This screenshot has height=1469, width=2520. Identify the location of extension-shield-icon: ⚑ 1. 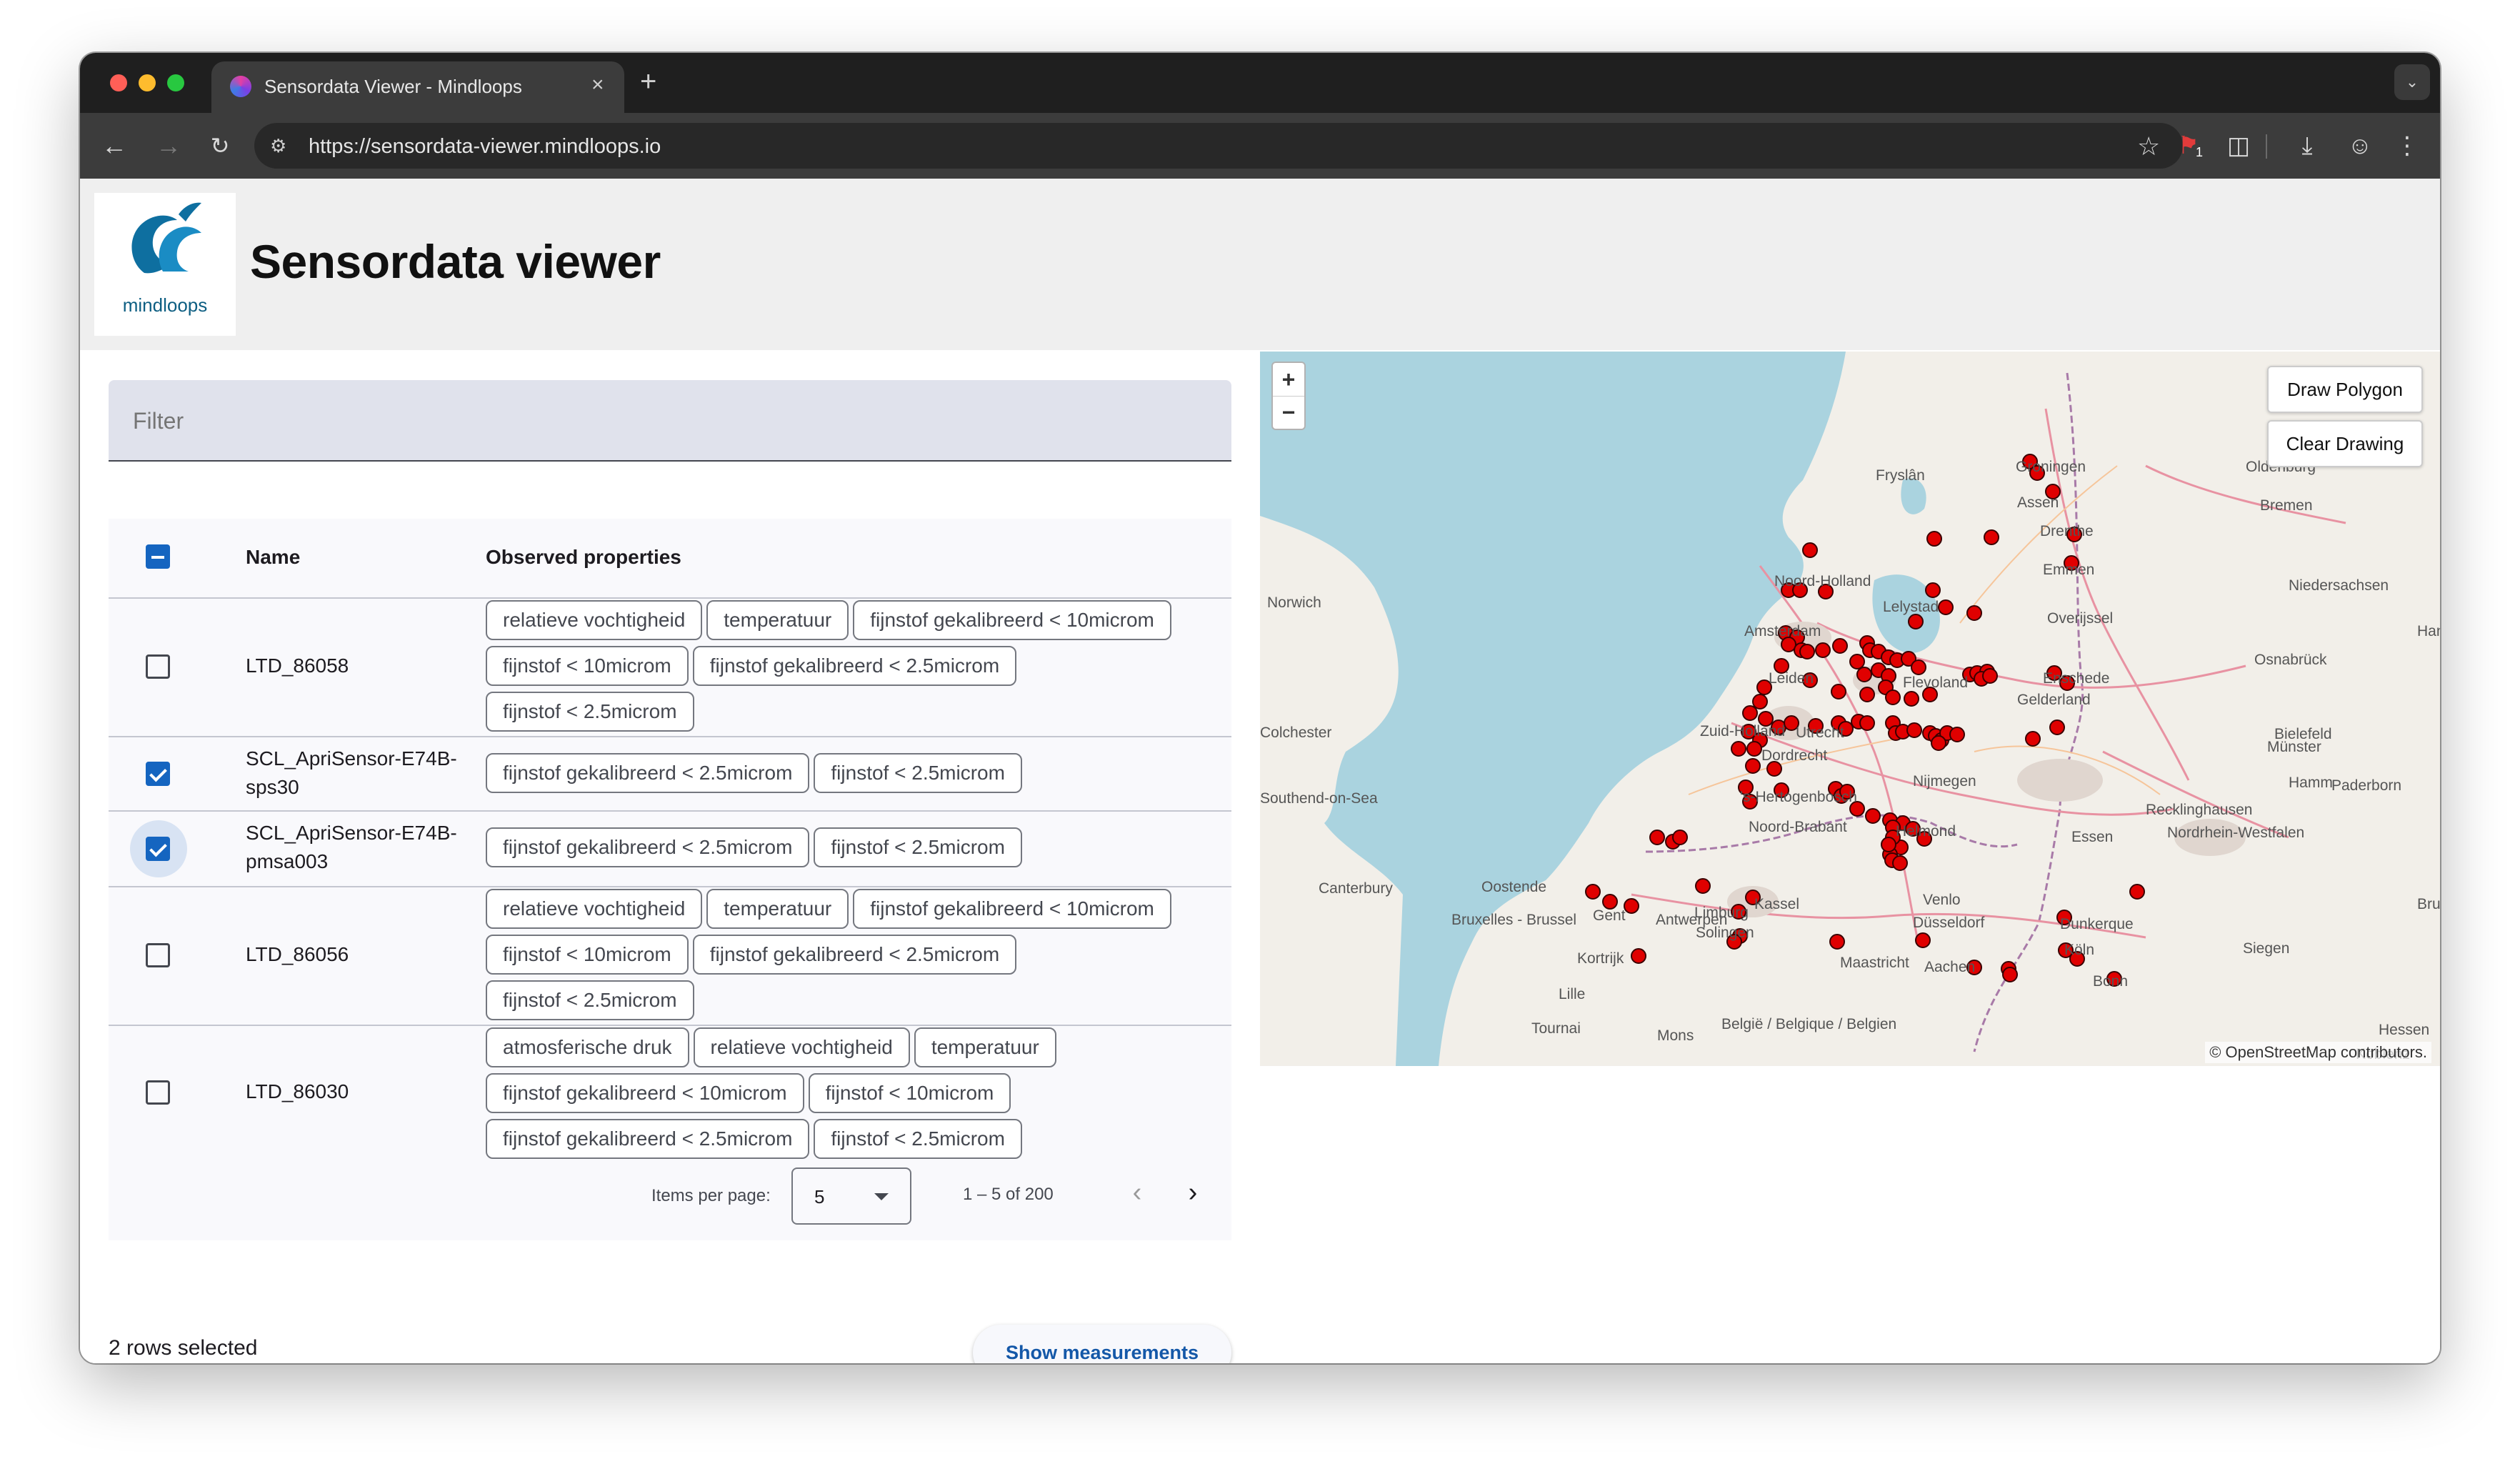
(2190, 145).